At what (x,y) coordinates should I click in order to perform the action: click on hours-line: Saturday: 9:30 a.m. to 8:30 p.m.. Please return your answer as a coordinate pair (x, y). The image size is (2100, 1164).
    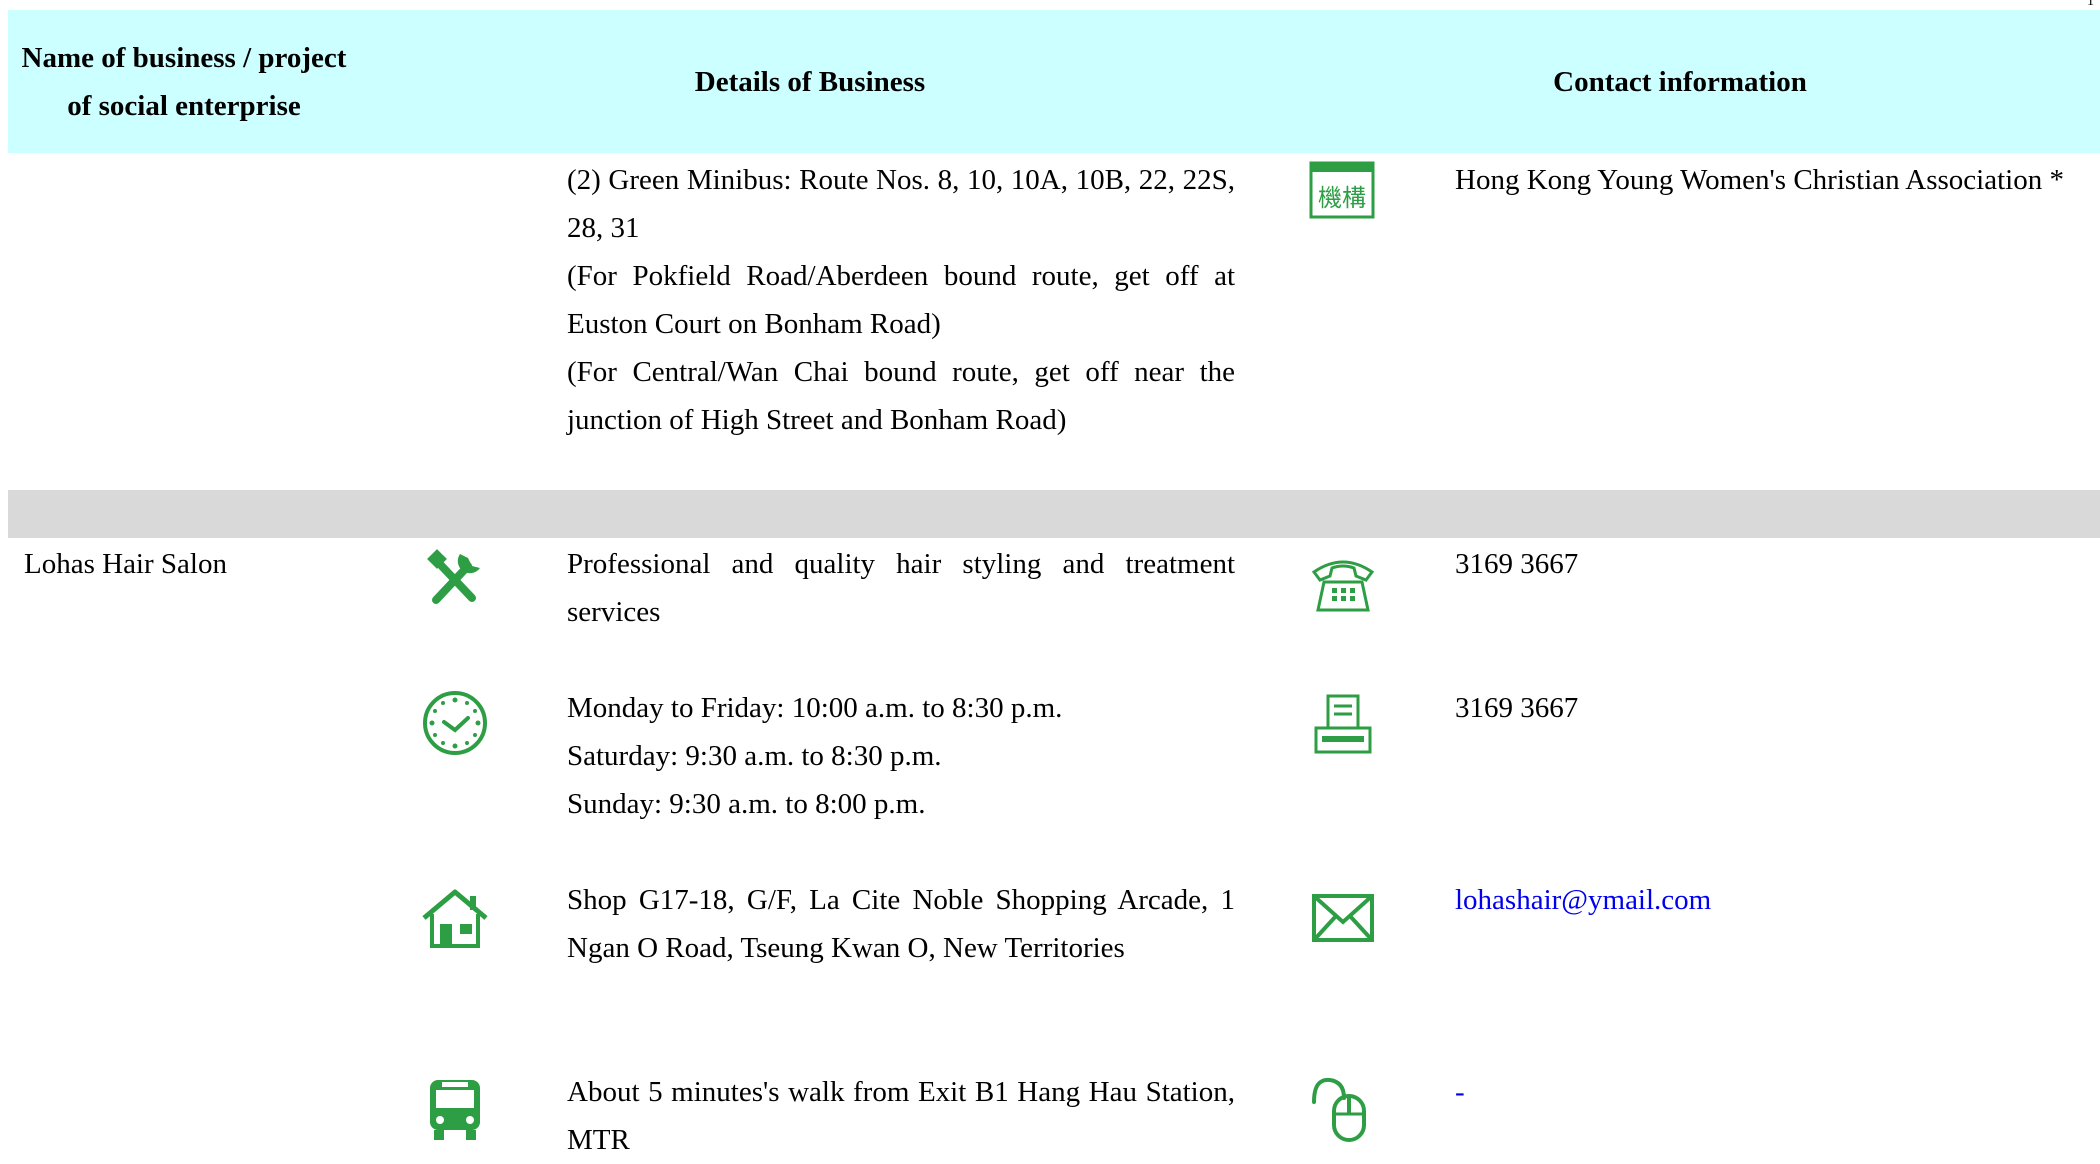
    Looking at the image, I should click on (754, 756).